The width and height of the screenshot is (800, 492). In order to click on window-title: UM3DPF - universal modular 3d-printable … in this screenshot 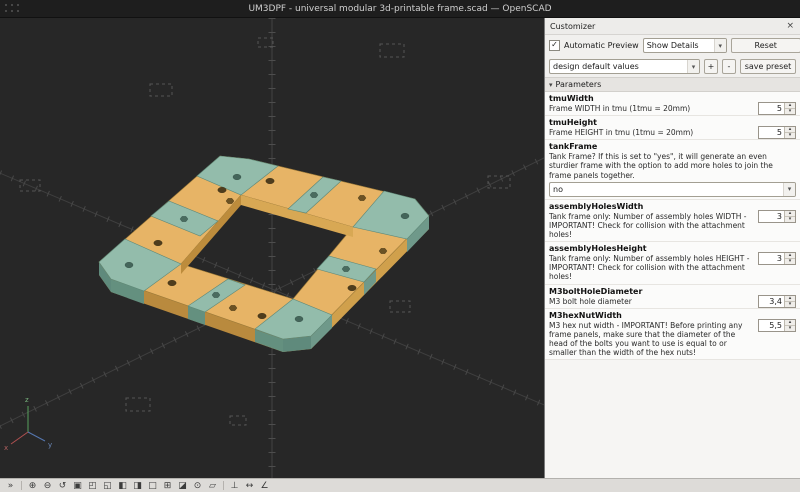, I will do `click(400, 8)`.